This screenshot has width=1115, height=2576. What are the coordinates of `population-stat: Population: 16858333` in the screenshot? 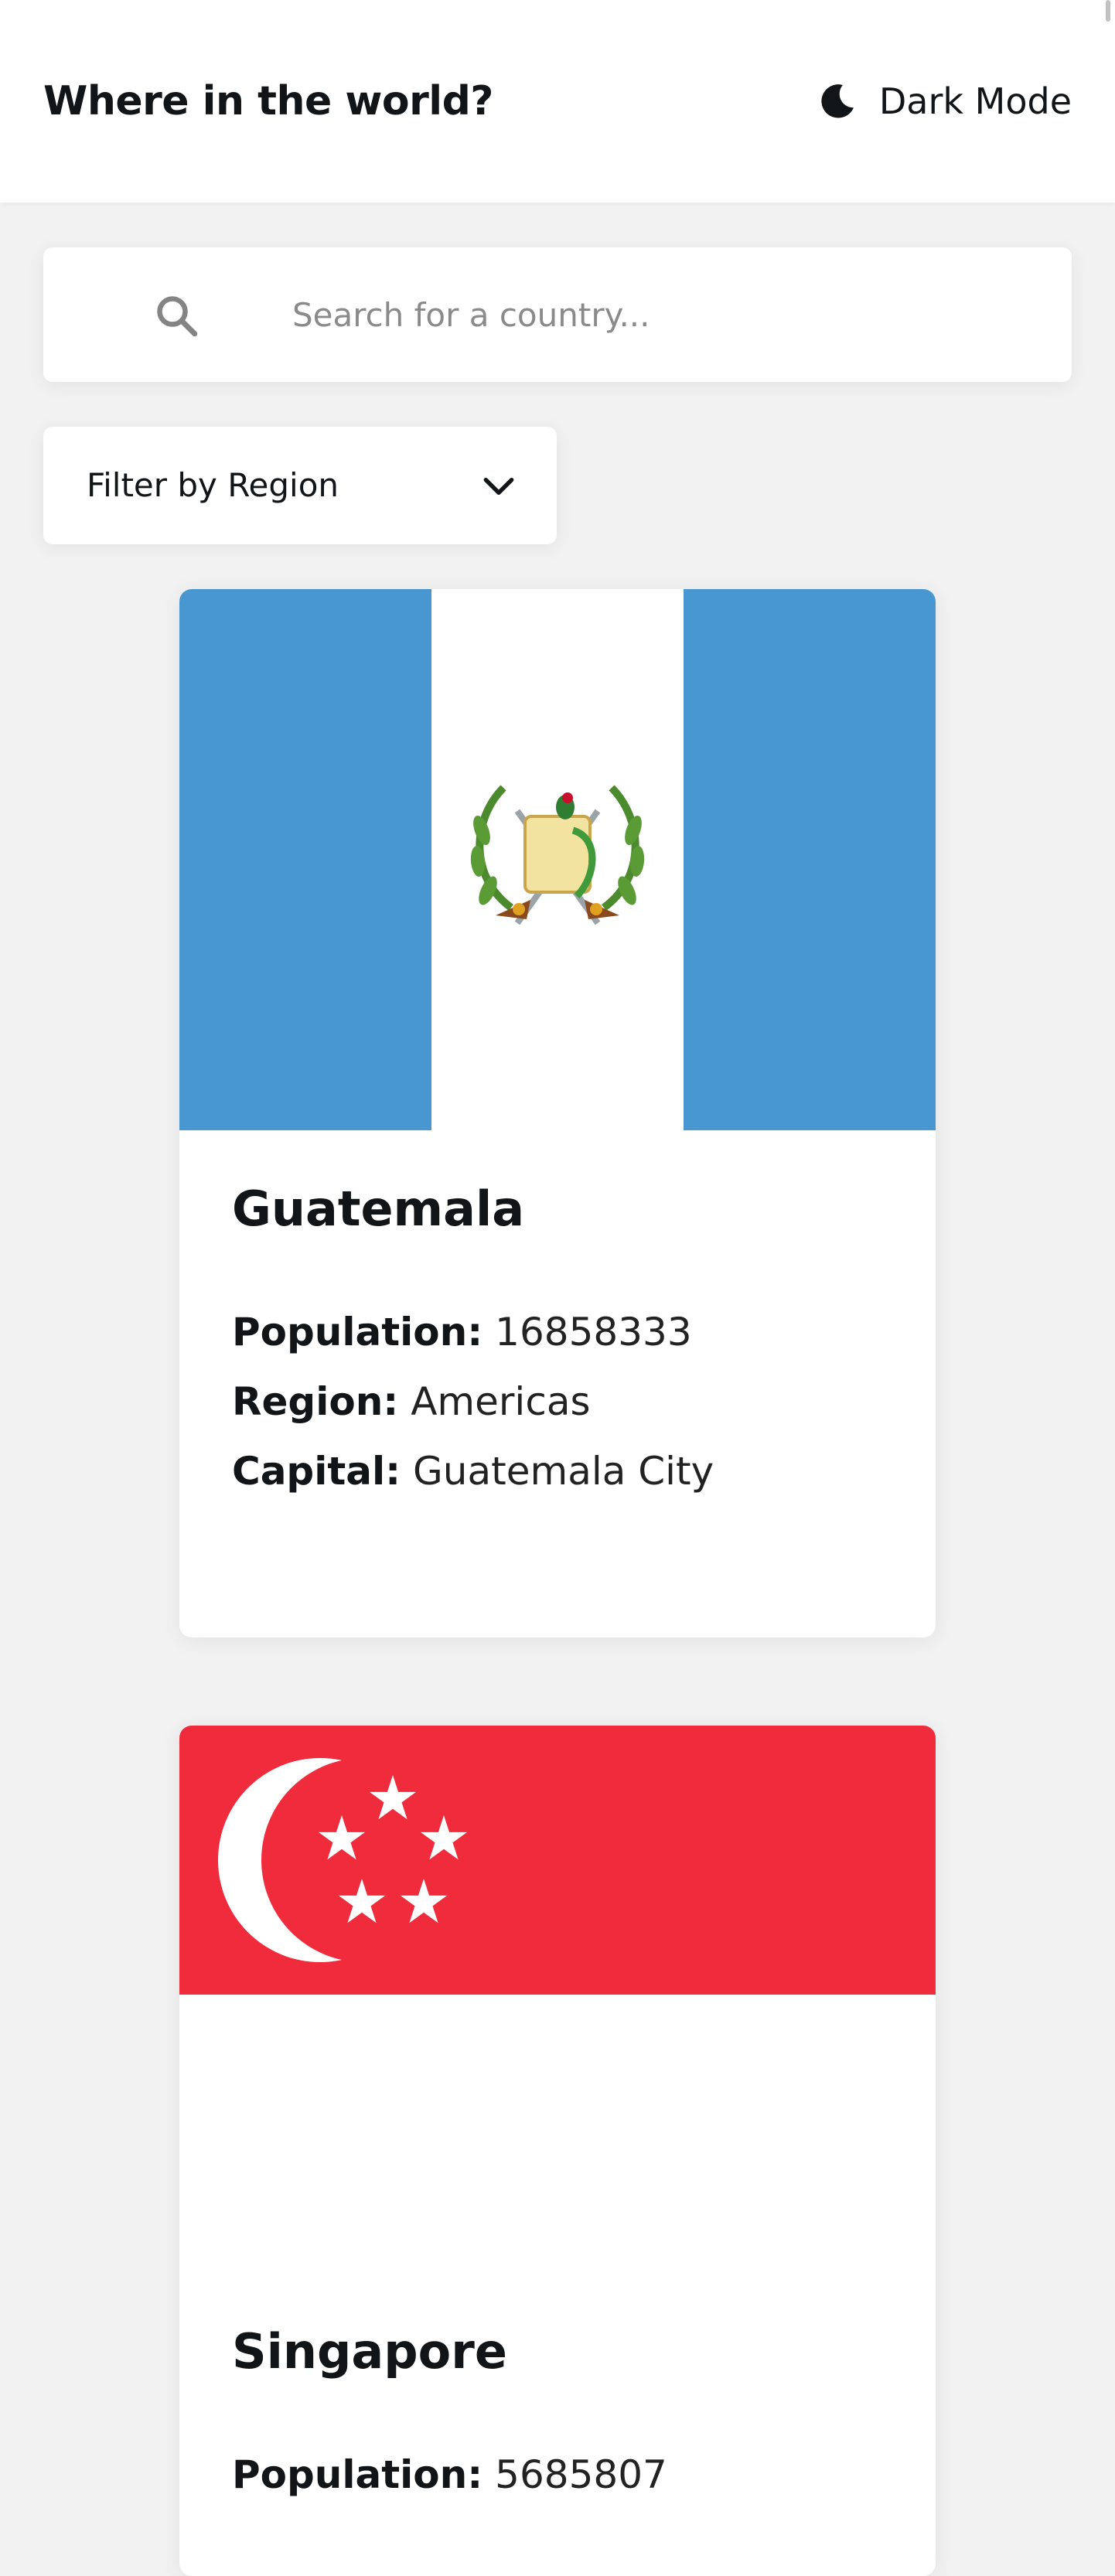 It's located at (557, 1332).